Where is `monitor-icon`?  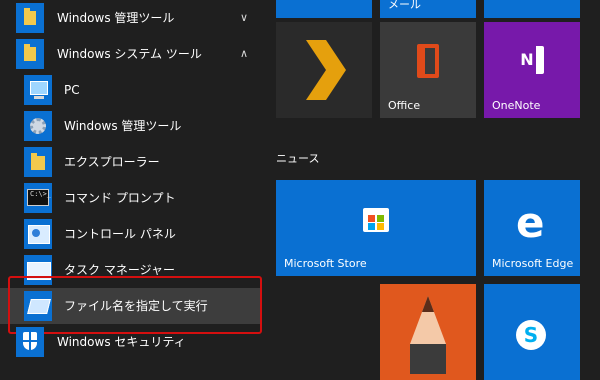
monitor-icon is located at coordinates (38, 90).